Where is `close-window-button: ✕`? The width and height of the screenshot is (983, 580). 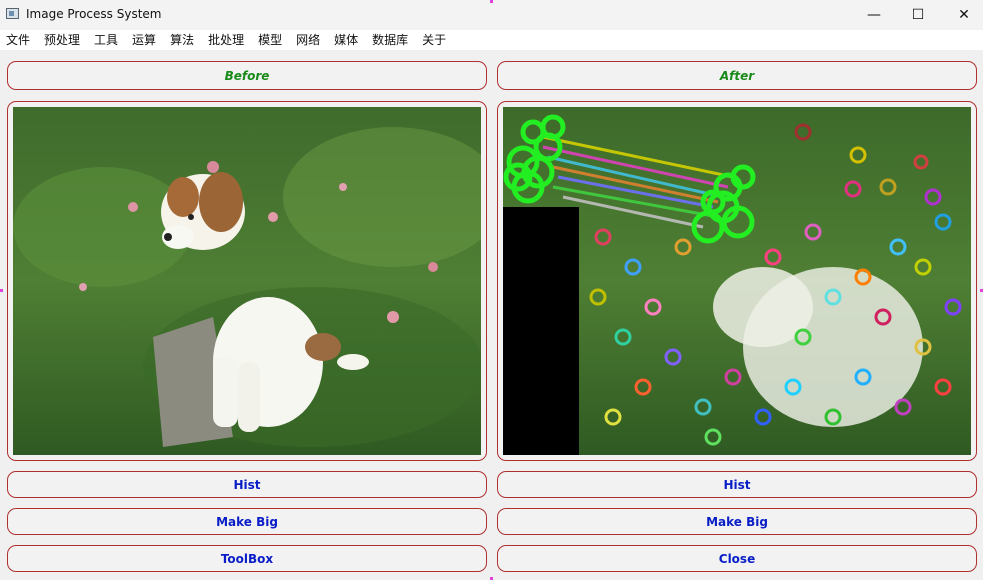 close-window-button: ✕ is located at coordinates (962, 15).